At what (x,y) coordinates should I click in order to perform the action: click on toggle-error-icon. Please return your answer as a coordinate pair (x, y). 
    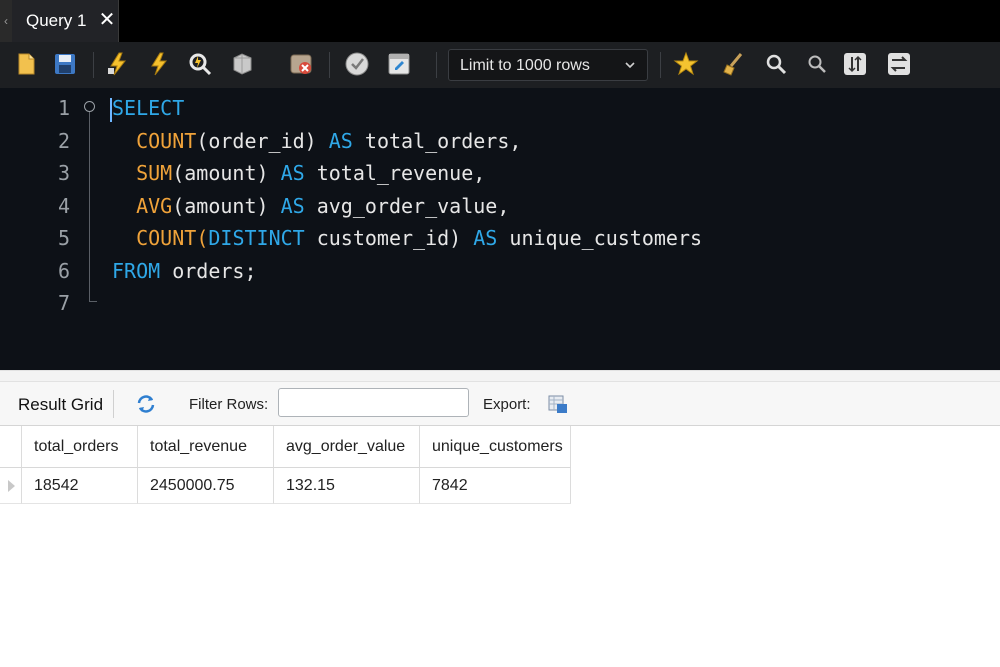
    Looking at the image, I should click on (301, 64).